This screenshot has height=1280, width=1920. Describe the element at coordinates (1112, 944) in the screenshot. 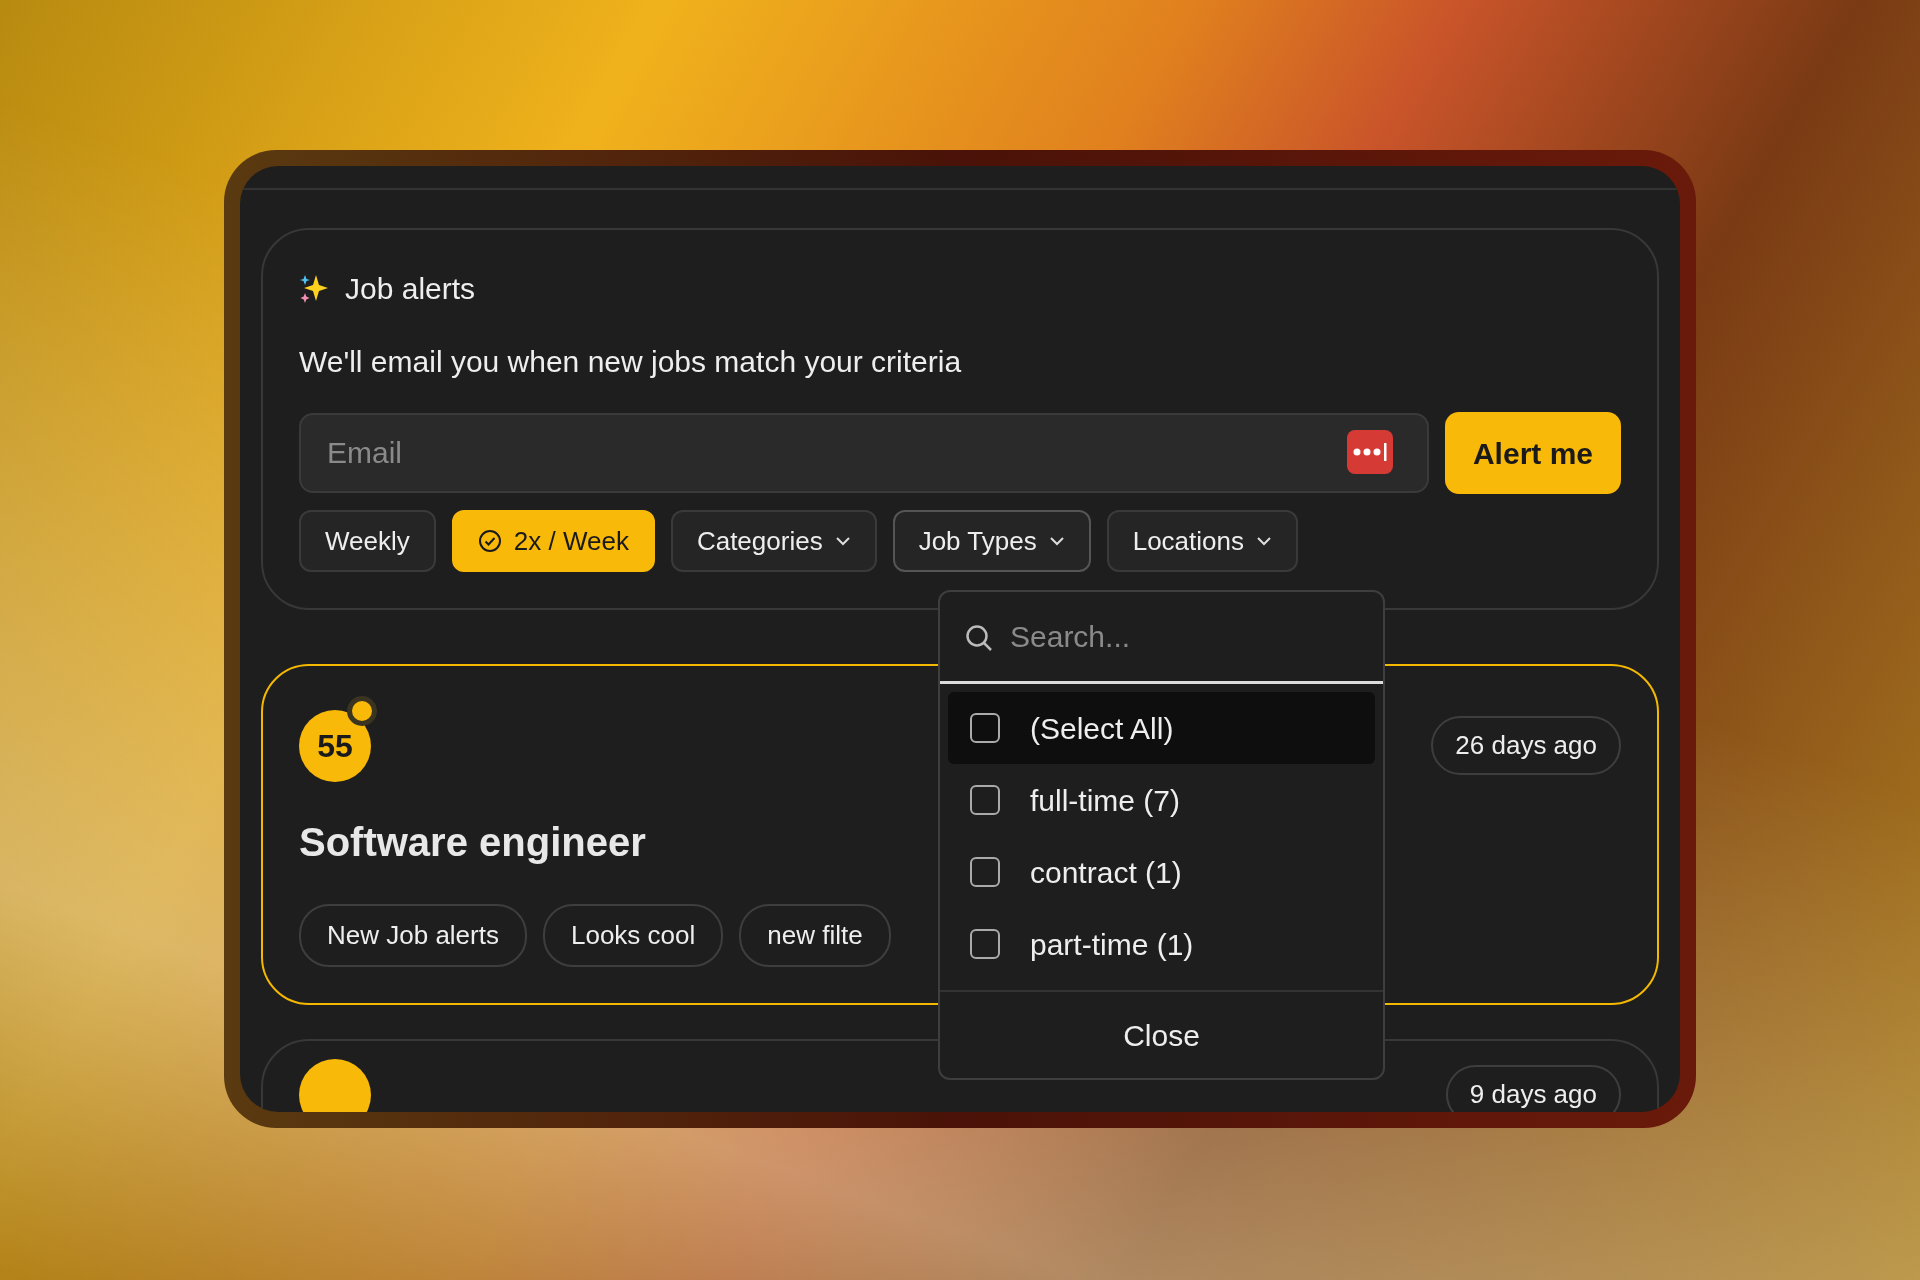

I see `option-label: part-time (1)` at that location.